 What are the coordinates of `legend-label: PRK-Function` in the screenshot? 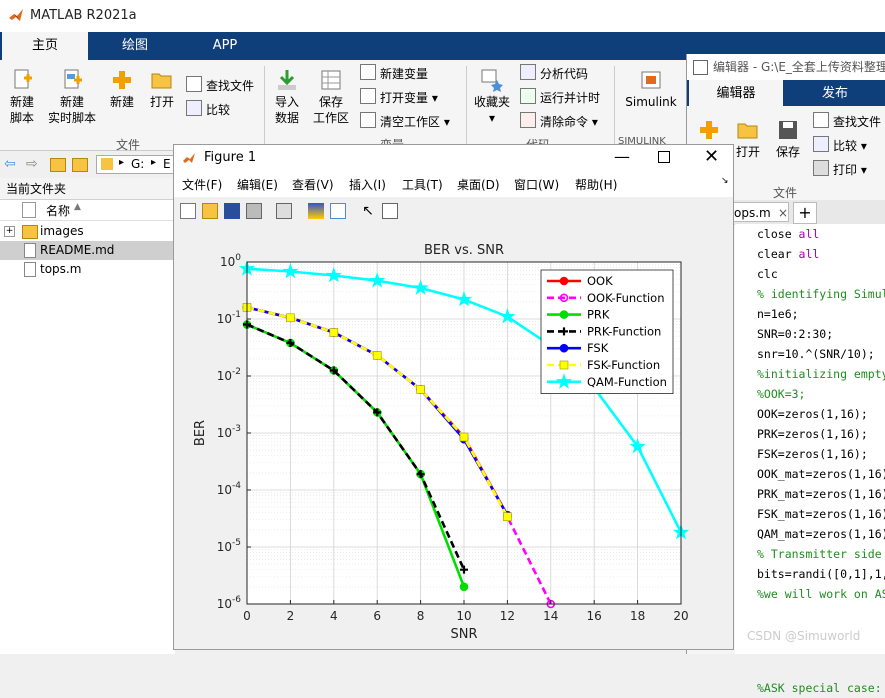 It's located at (624, 331).